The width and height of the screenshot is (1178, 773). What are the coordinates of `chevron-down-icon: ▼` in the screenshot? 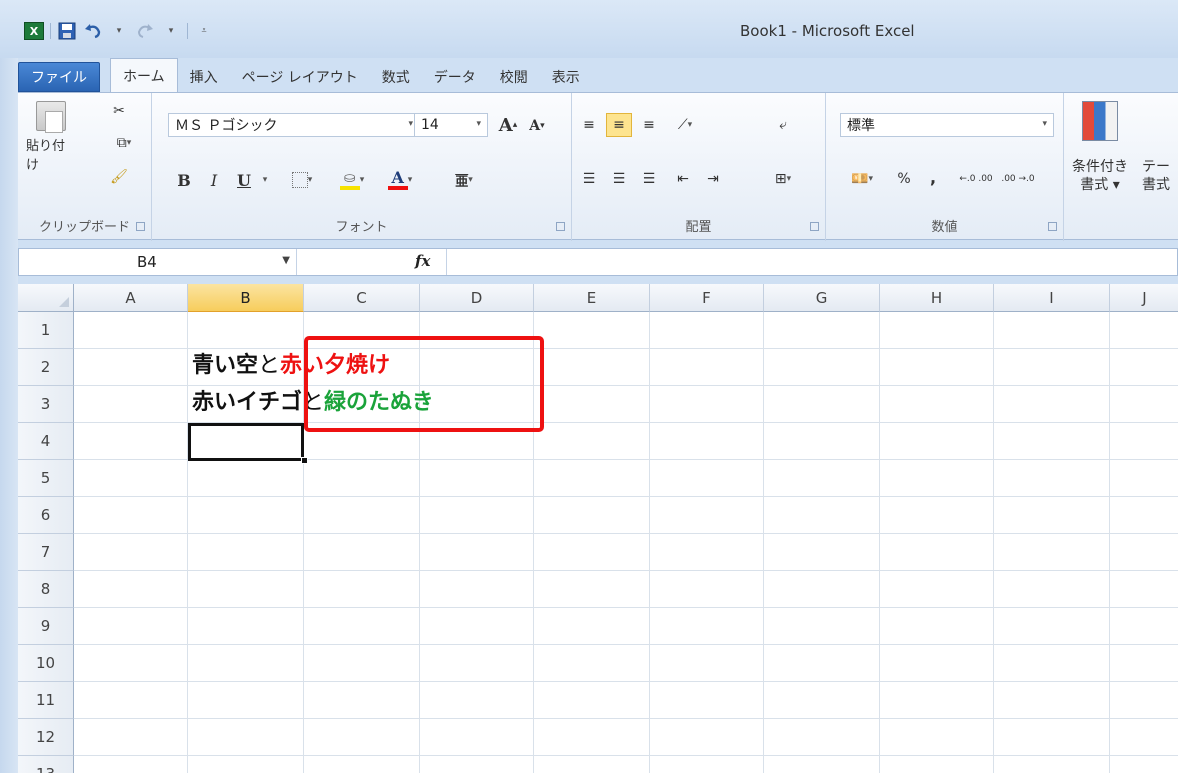 It's located at (286, 260).